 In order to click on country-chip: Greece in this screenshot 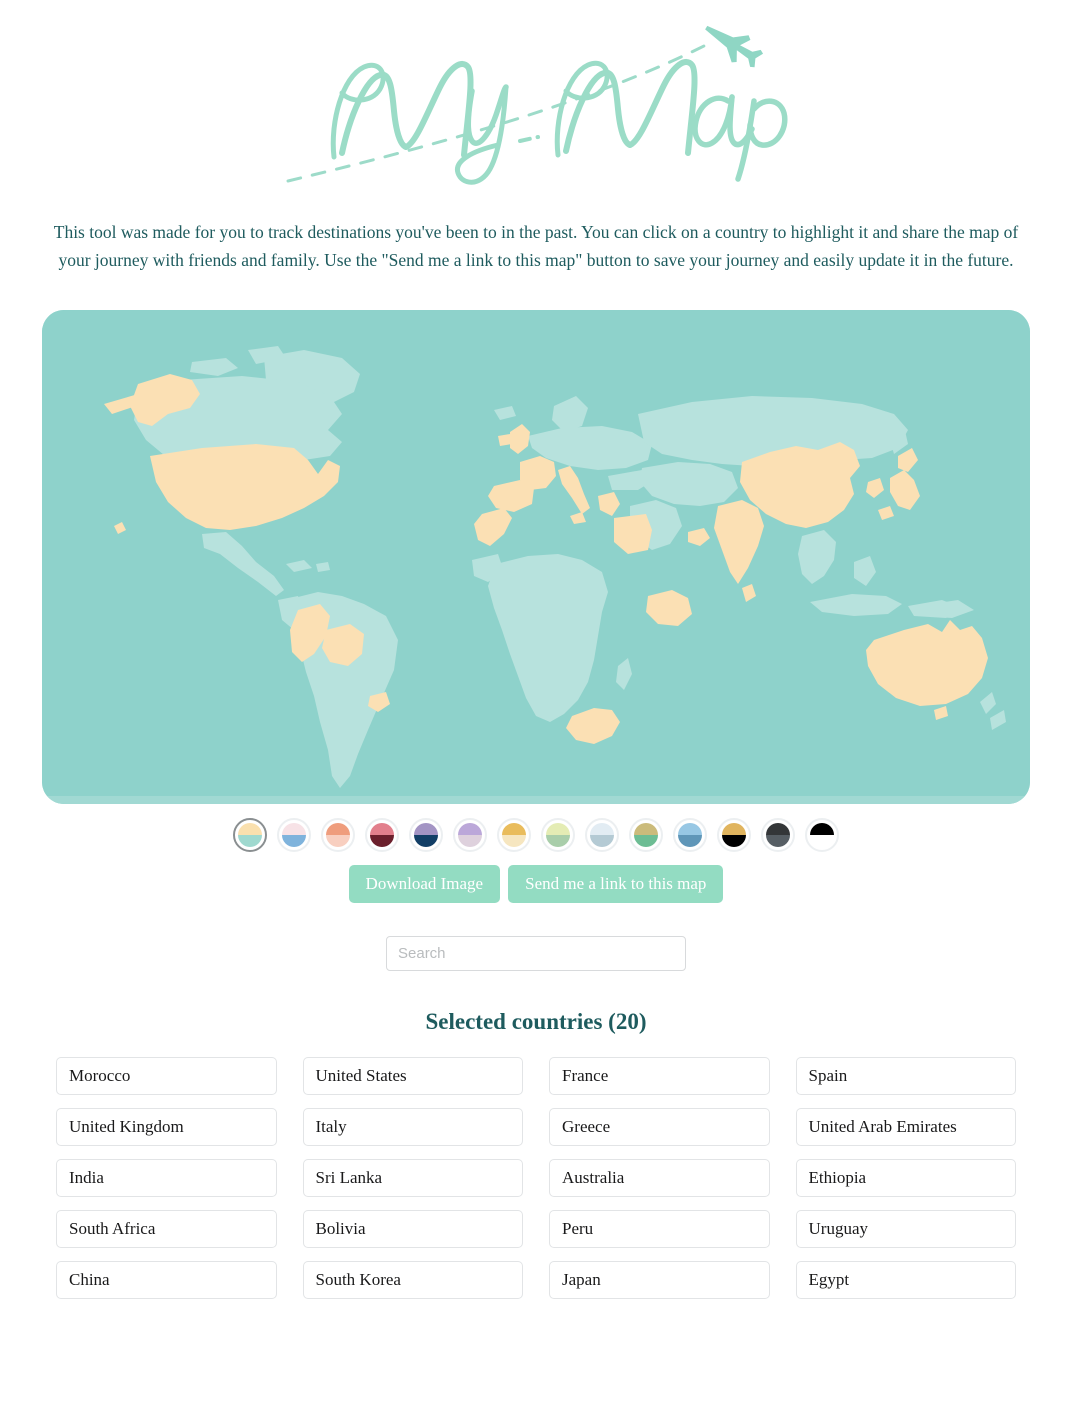, I will do `click(659, 1126)`.